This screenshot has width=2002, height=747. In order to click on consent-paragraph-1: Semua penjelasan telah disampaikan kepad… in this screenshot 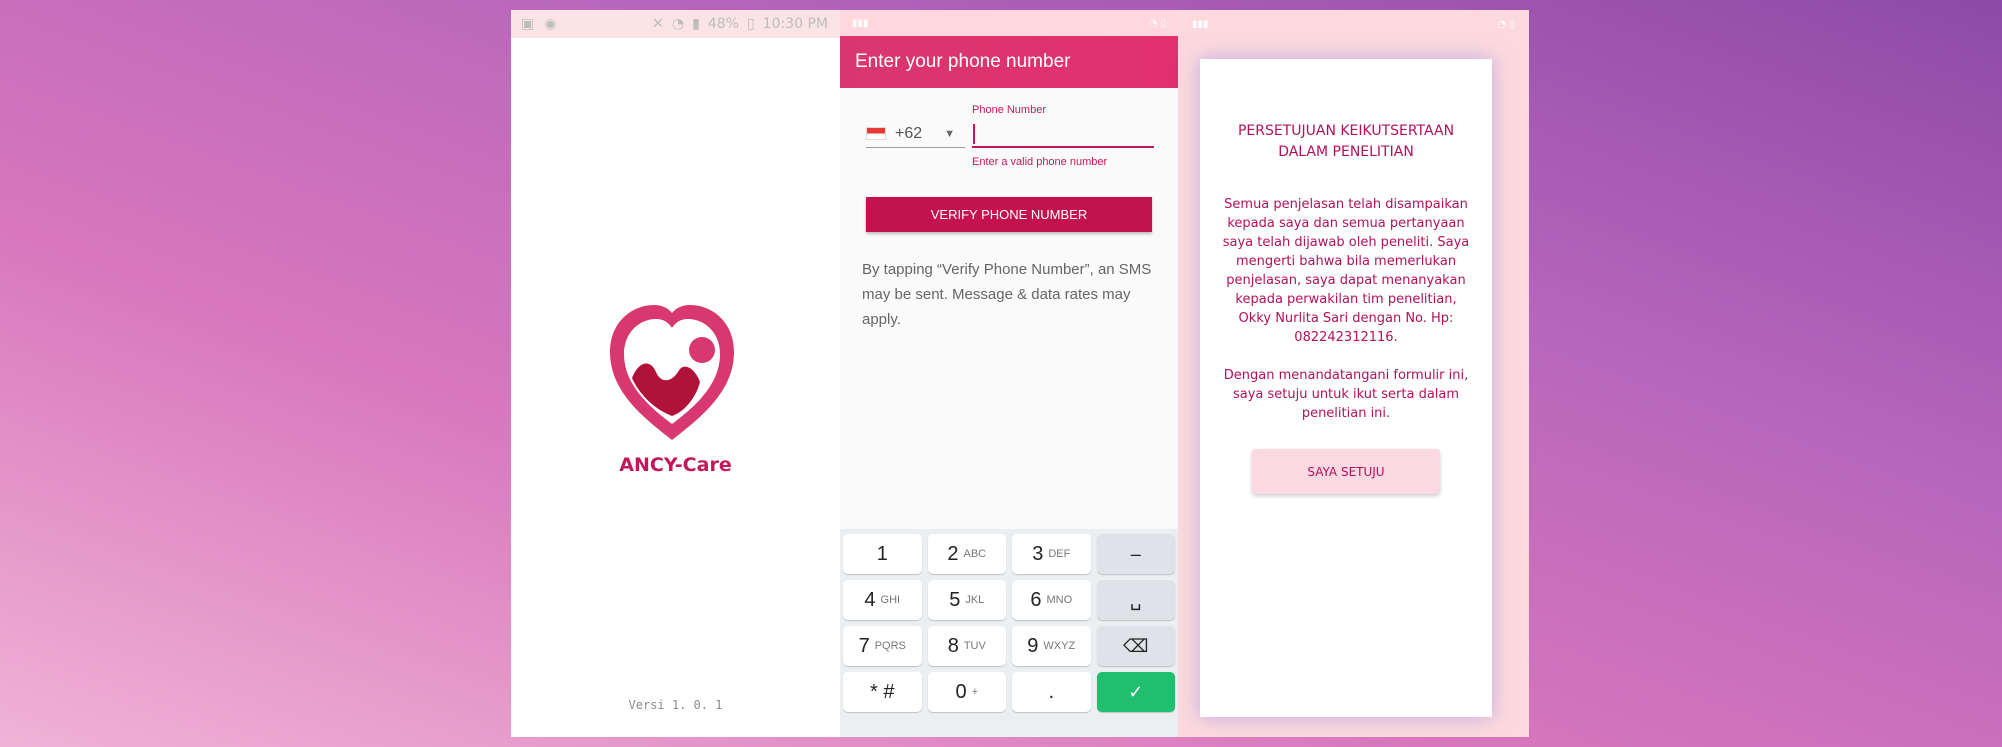, I will do `click(1346, 271)`.